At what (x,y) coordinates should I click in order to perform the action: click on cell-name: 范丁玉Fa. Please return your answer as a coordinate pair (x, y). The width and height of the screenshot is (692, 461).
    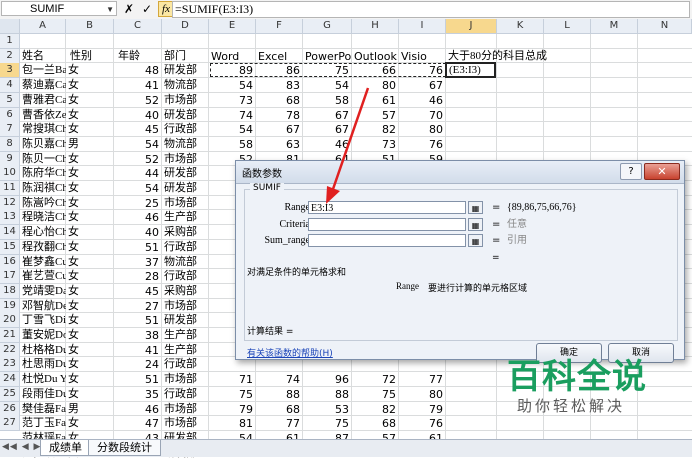
    Looking at the image, I should click on (43, 423).